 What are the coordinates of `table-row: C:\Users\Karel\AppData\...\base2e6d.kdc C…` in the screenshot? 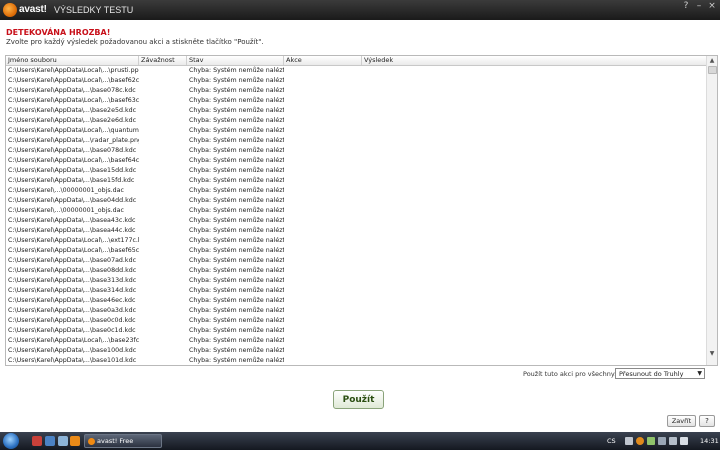 It's located at (356, 121).